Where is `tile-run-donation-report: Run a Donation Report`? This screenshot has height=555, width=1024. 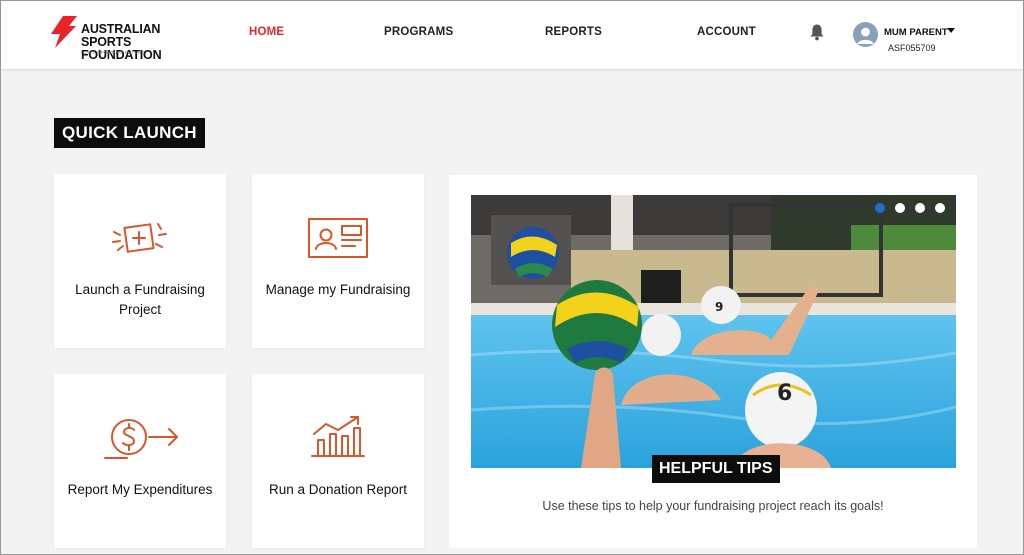
tile-run-donation-report: Run a Donation Report is located at coordinates (338, 461).